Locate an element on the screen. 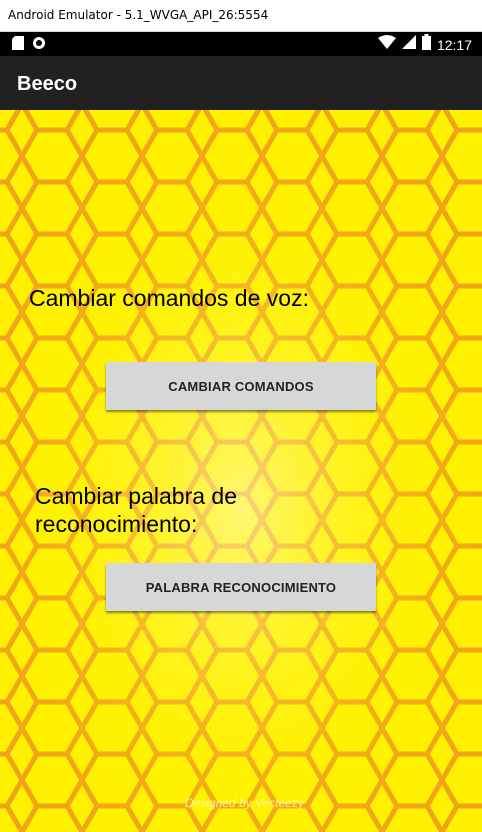 Image resolution: width=482 pixels, height=832 pixels. record-icon is located at coordinates (39, 45).